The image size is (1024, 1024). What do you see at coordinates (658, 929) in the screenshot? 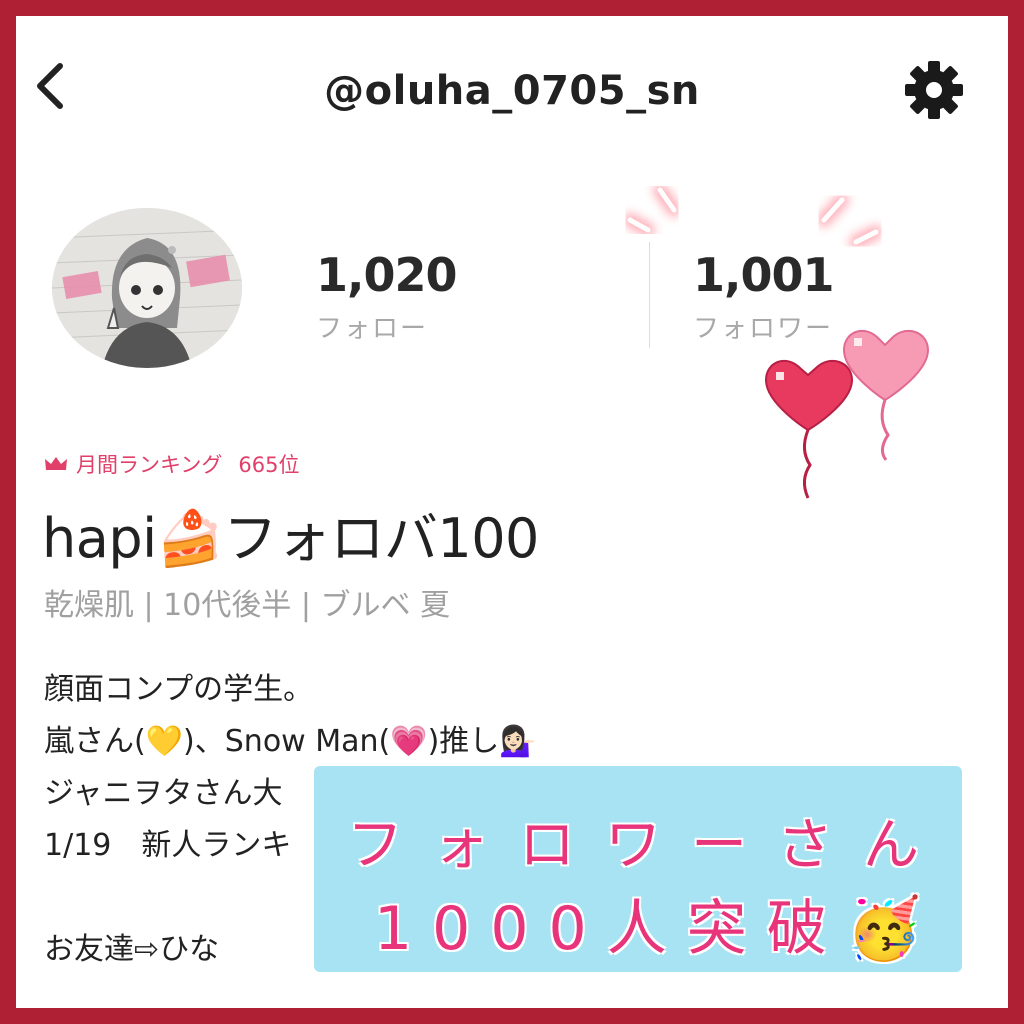
I see `banner-milestone: 1000人突破🥳` at bounding box center [658, 929].